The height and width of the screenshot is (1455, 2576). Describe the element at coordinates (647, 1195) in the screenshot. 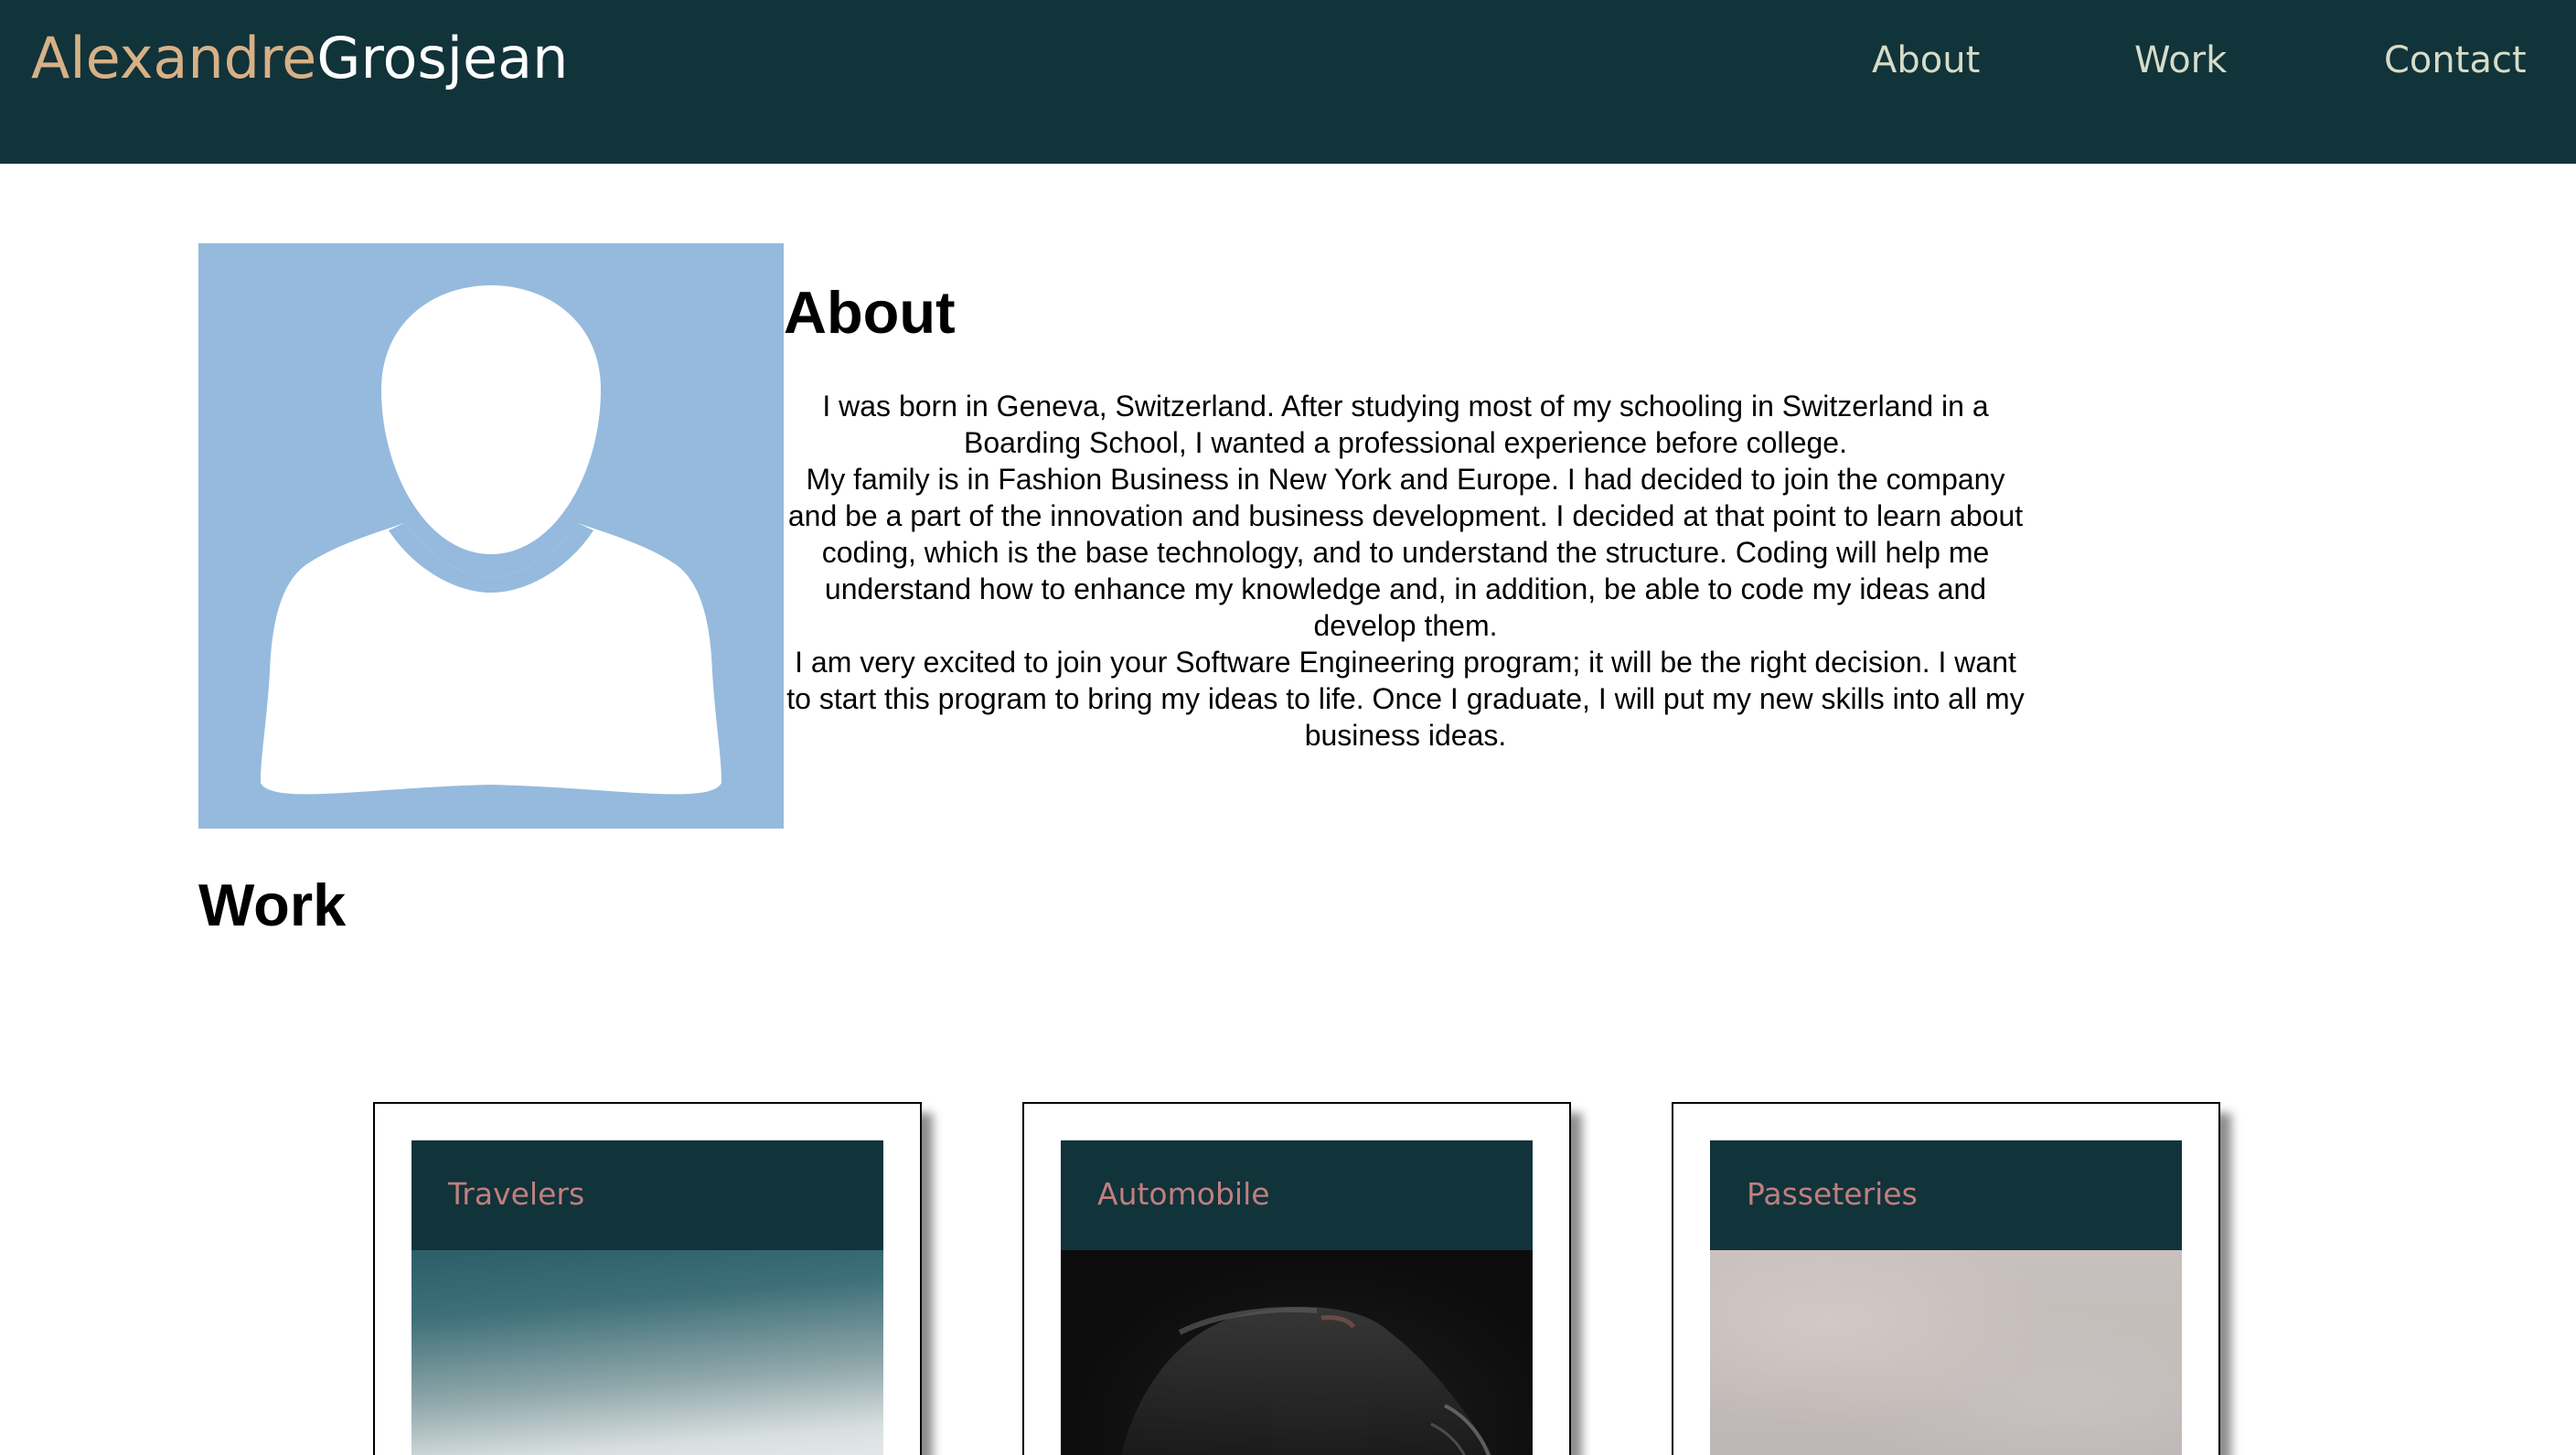

I see `project-card-header: Travelers` at that location.